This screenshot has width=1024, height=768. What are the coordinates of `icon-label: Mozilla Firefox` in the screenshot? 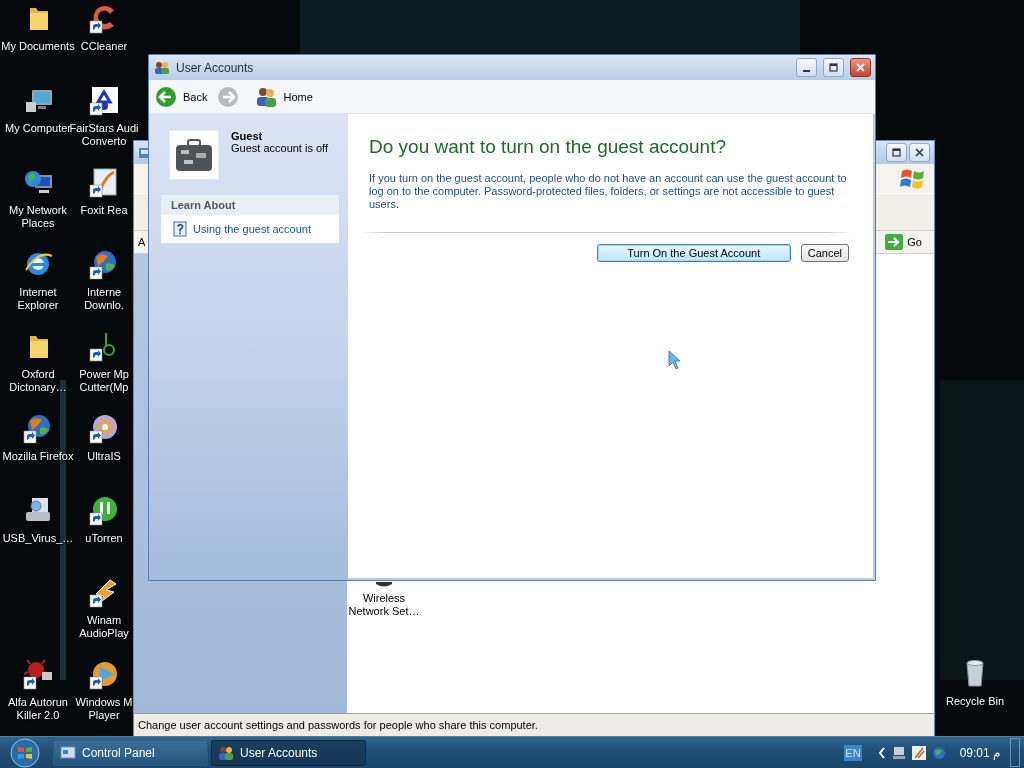 It's located at (38, 456).